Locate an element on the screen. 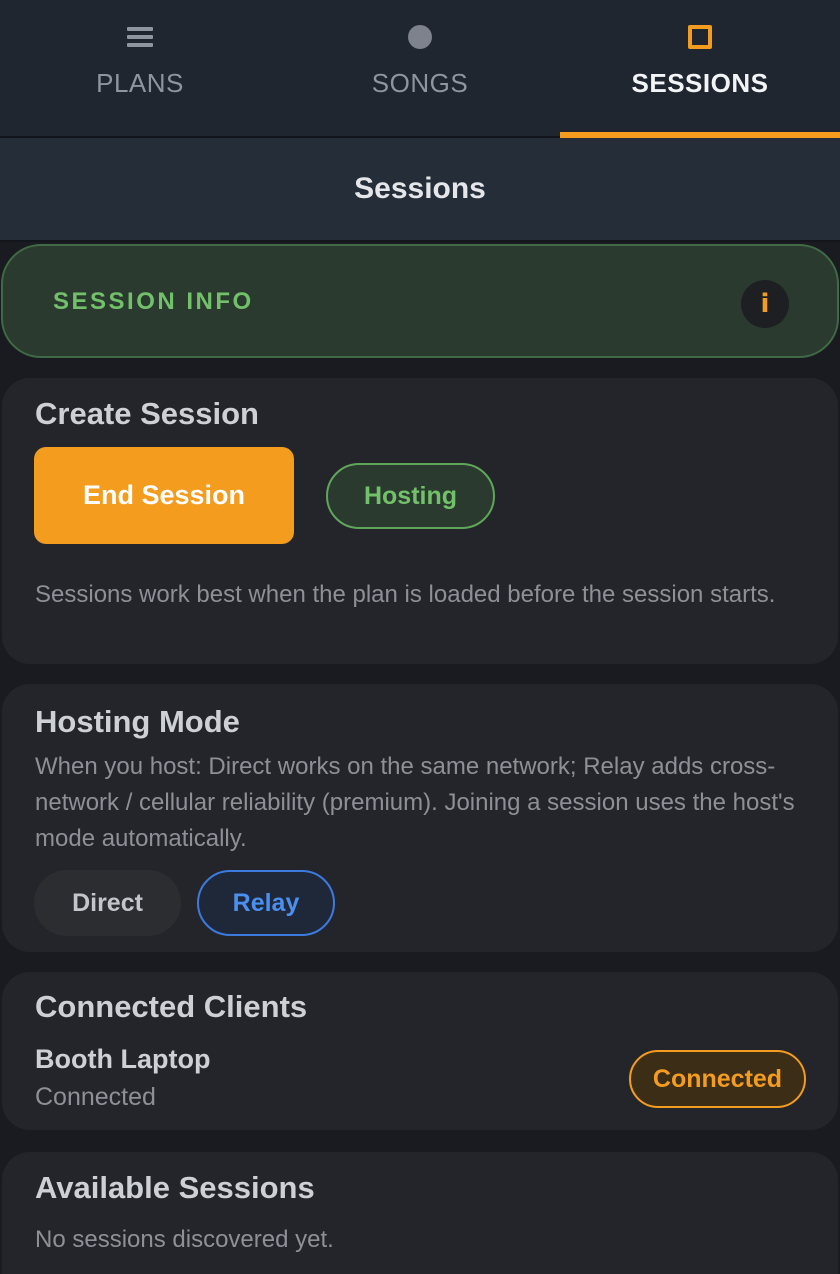 This screenshot has width=840, height=1274. client-status: Connected is located at coordinates (95, 1097).